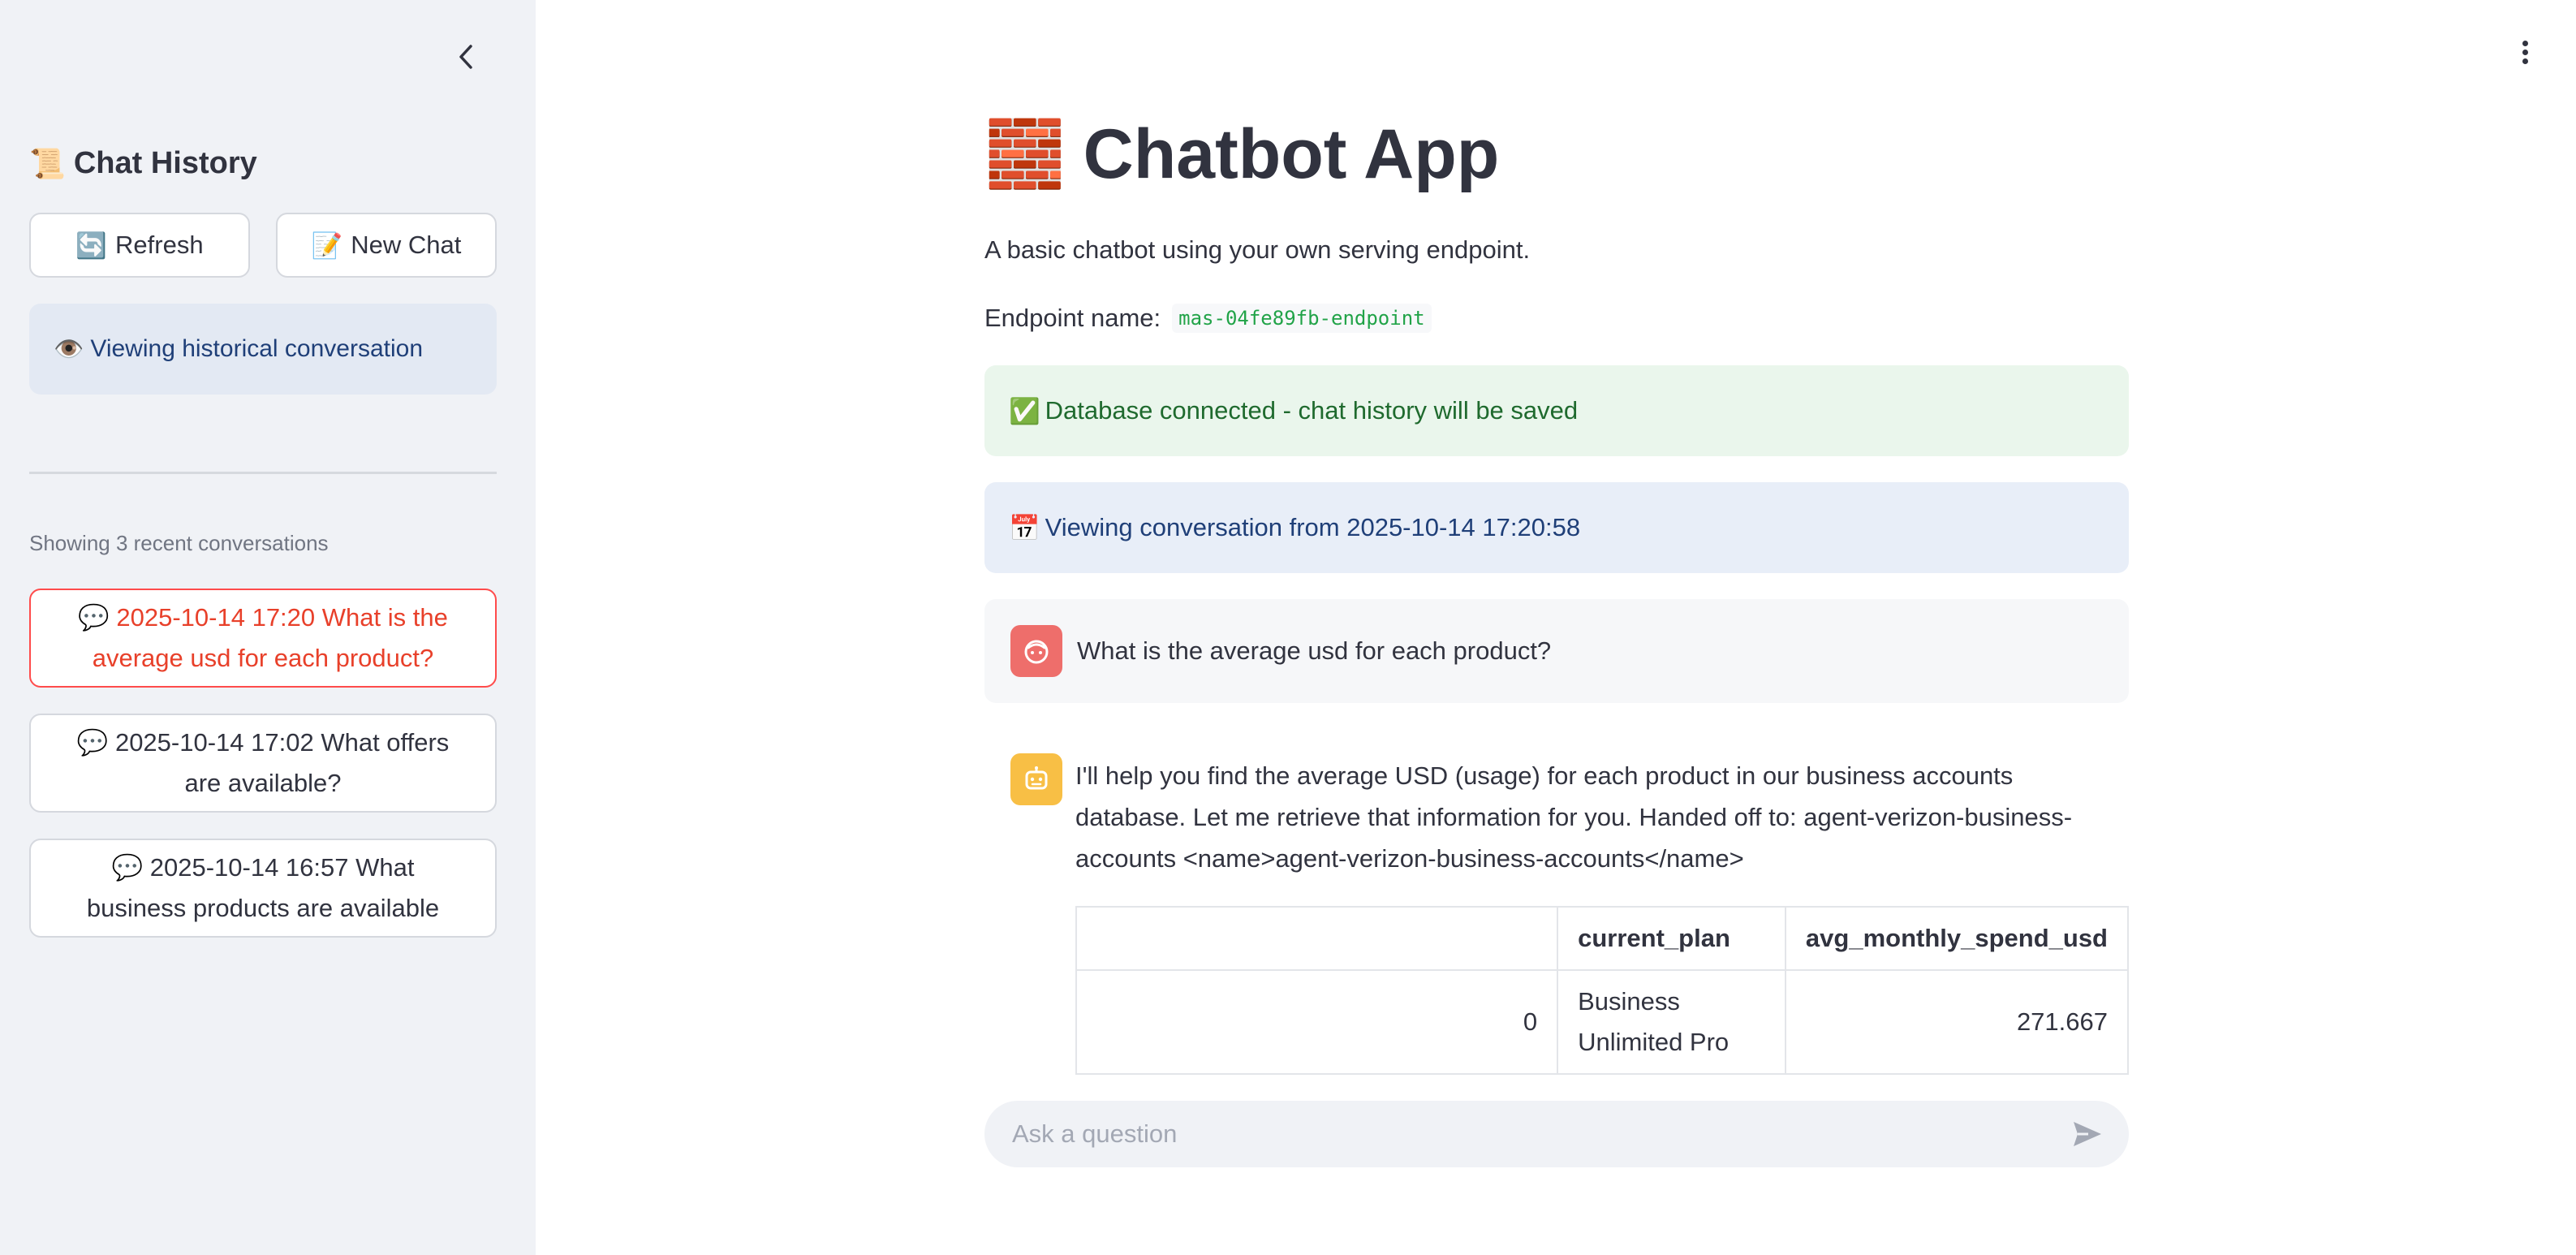  Describe the element at coordinates (179, 543) in the screenshot. I see `recent-conversations-caption: Showing 3 recent conversations` at that location.